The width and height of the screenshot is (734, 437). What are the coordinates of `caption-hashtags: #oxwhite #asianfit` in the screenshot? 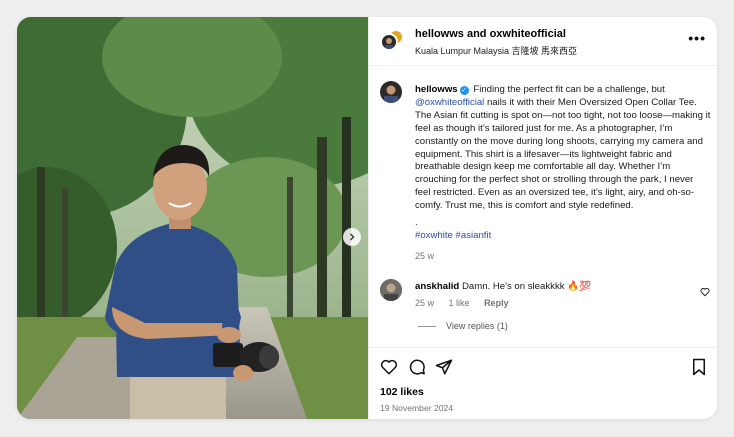 It's located at (563, 236).